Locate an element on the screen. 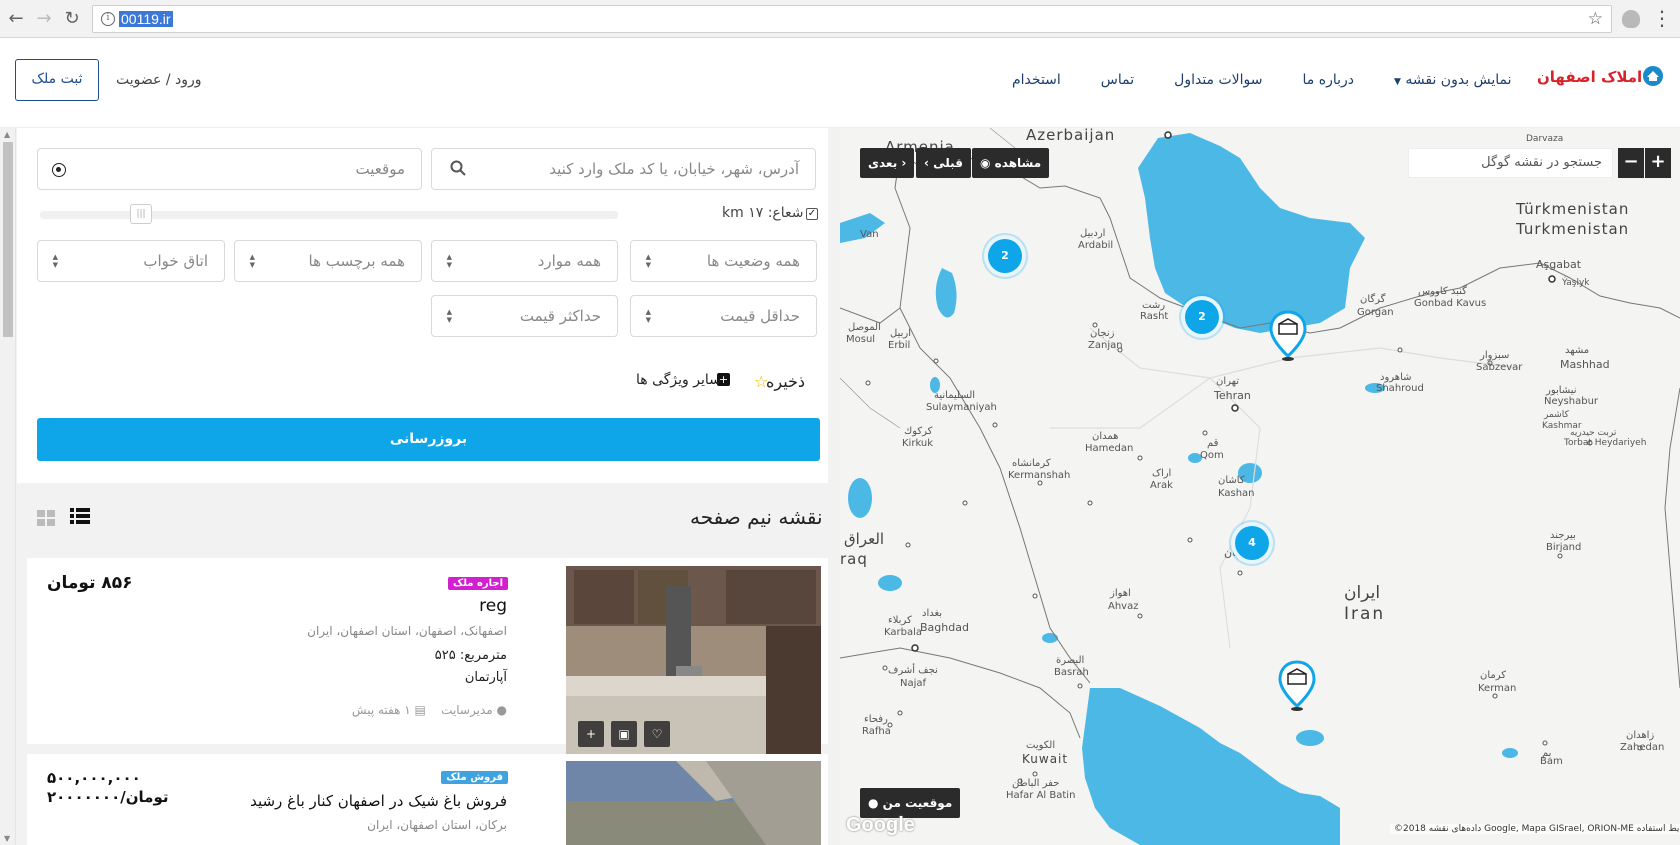 The width and height of the screenshot is (1680, 845). map-label: قم is located at coordinates (1213, 443).